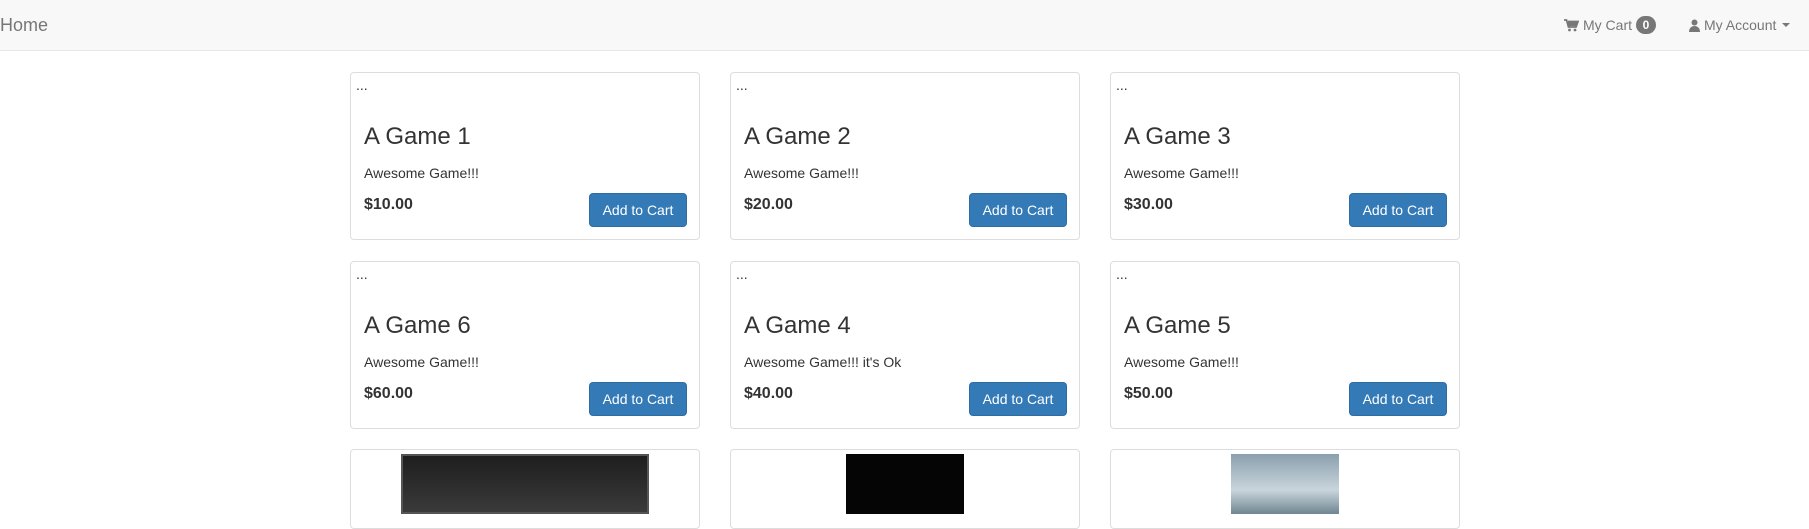  Describe the element at coordinates (1148, 204) in the screenshot. I see `product-price: $30.00` at that location.